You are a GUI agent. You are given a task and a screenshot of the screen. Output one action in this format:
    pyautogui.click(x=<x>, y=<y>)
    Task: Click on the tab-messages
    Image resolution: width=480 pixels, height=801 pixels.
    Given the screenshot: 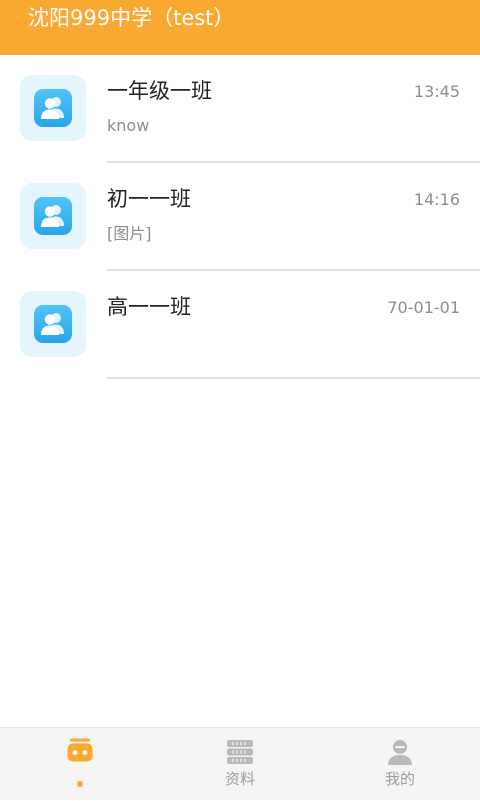 What is the action you would take?
    pyautogui.click(x=80, y=764)
    